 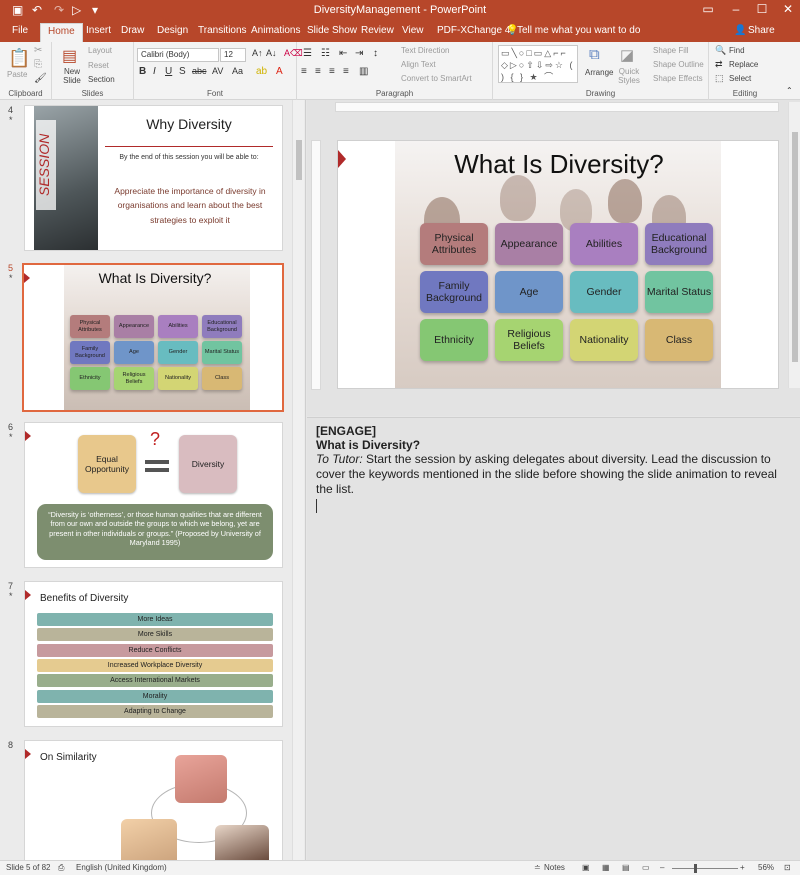 What do you see at coordinates (132, 30) in the screenshot?
I see `tab-draw: Draw` at bounding box center [132, 30].